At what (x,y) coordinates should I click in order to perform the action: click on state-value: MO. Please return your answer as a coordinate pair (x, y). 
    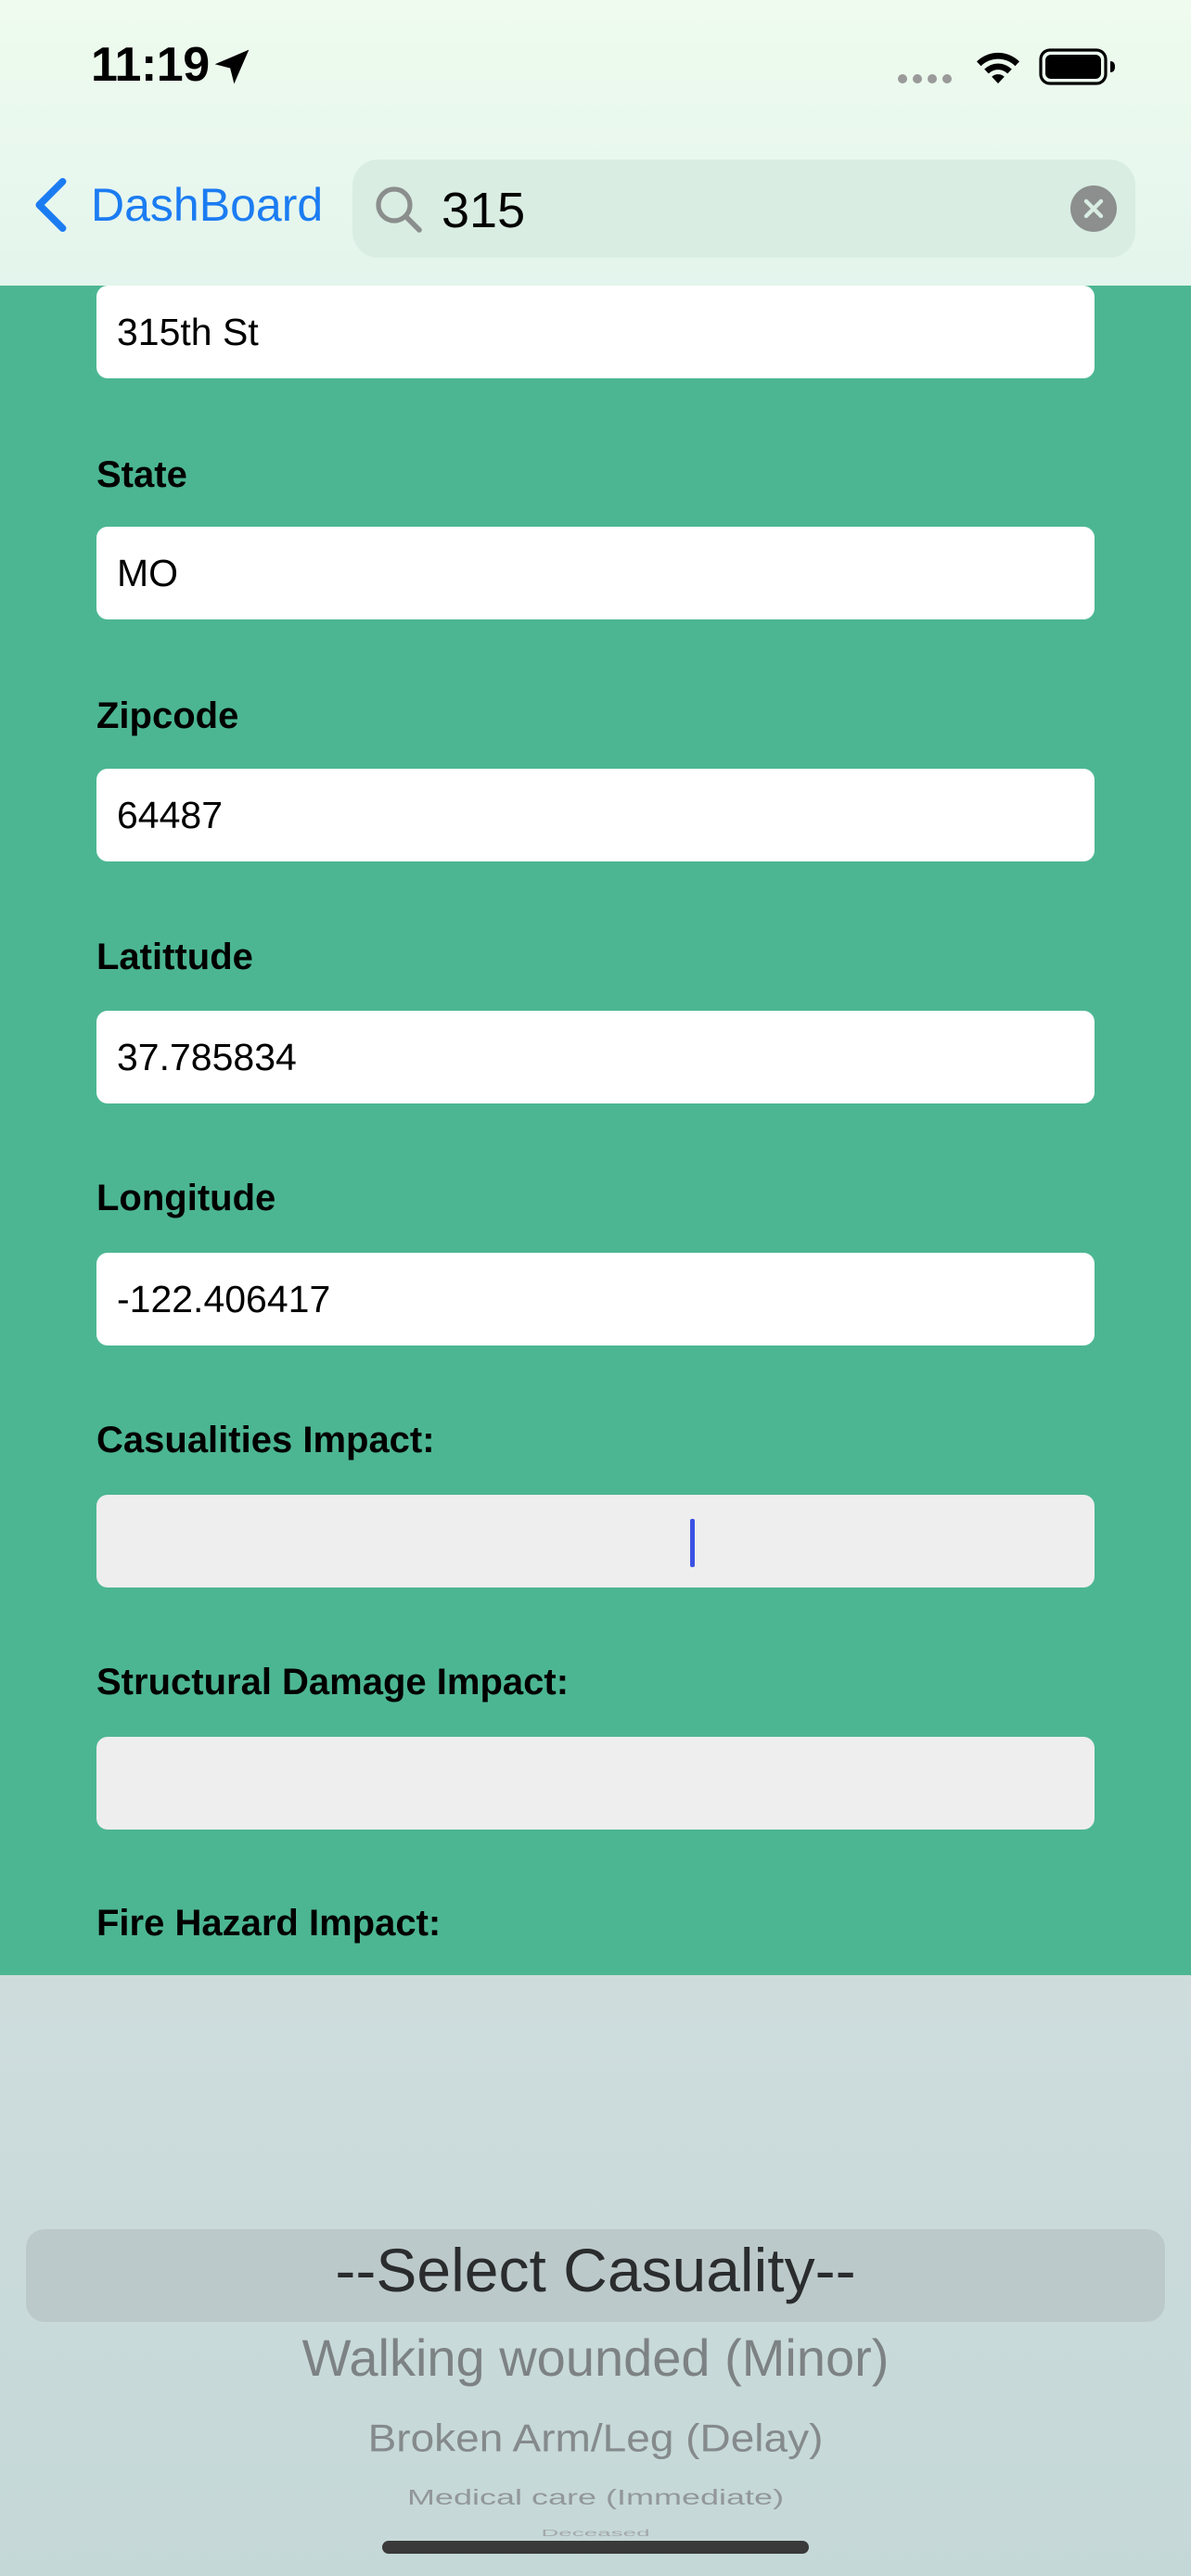
    Looking at the image, I should click on (148, 573).